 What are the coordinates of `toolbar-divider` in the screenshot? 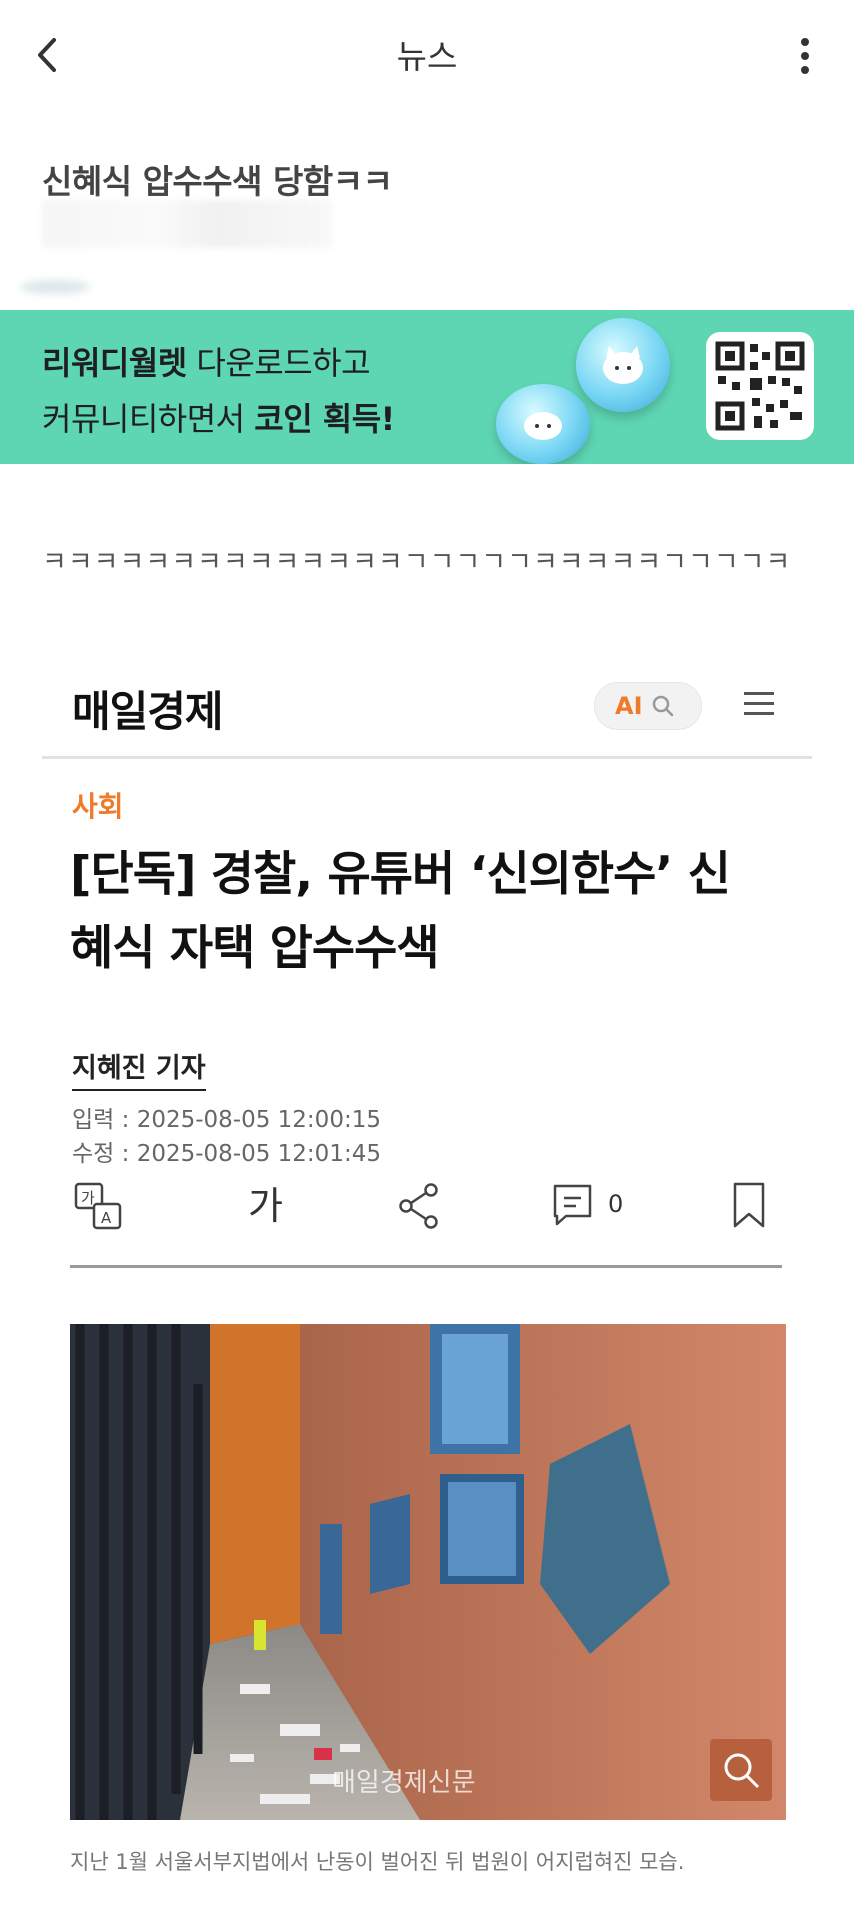 It's located at (426, 1266).